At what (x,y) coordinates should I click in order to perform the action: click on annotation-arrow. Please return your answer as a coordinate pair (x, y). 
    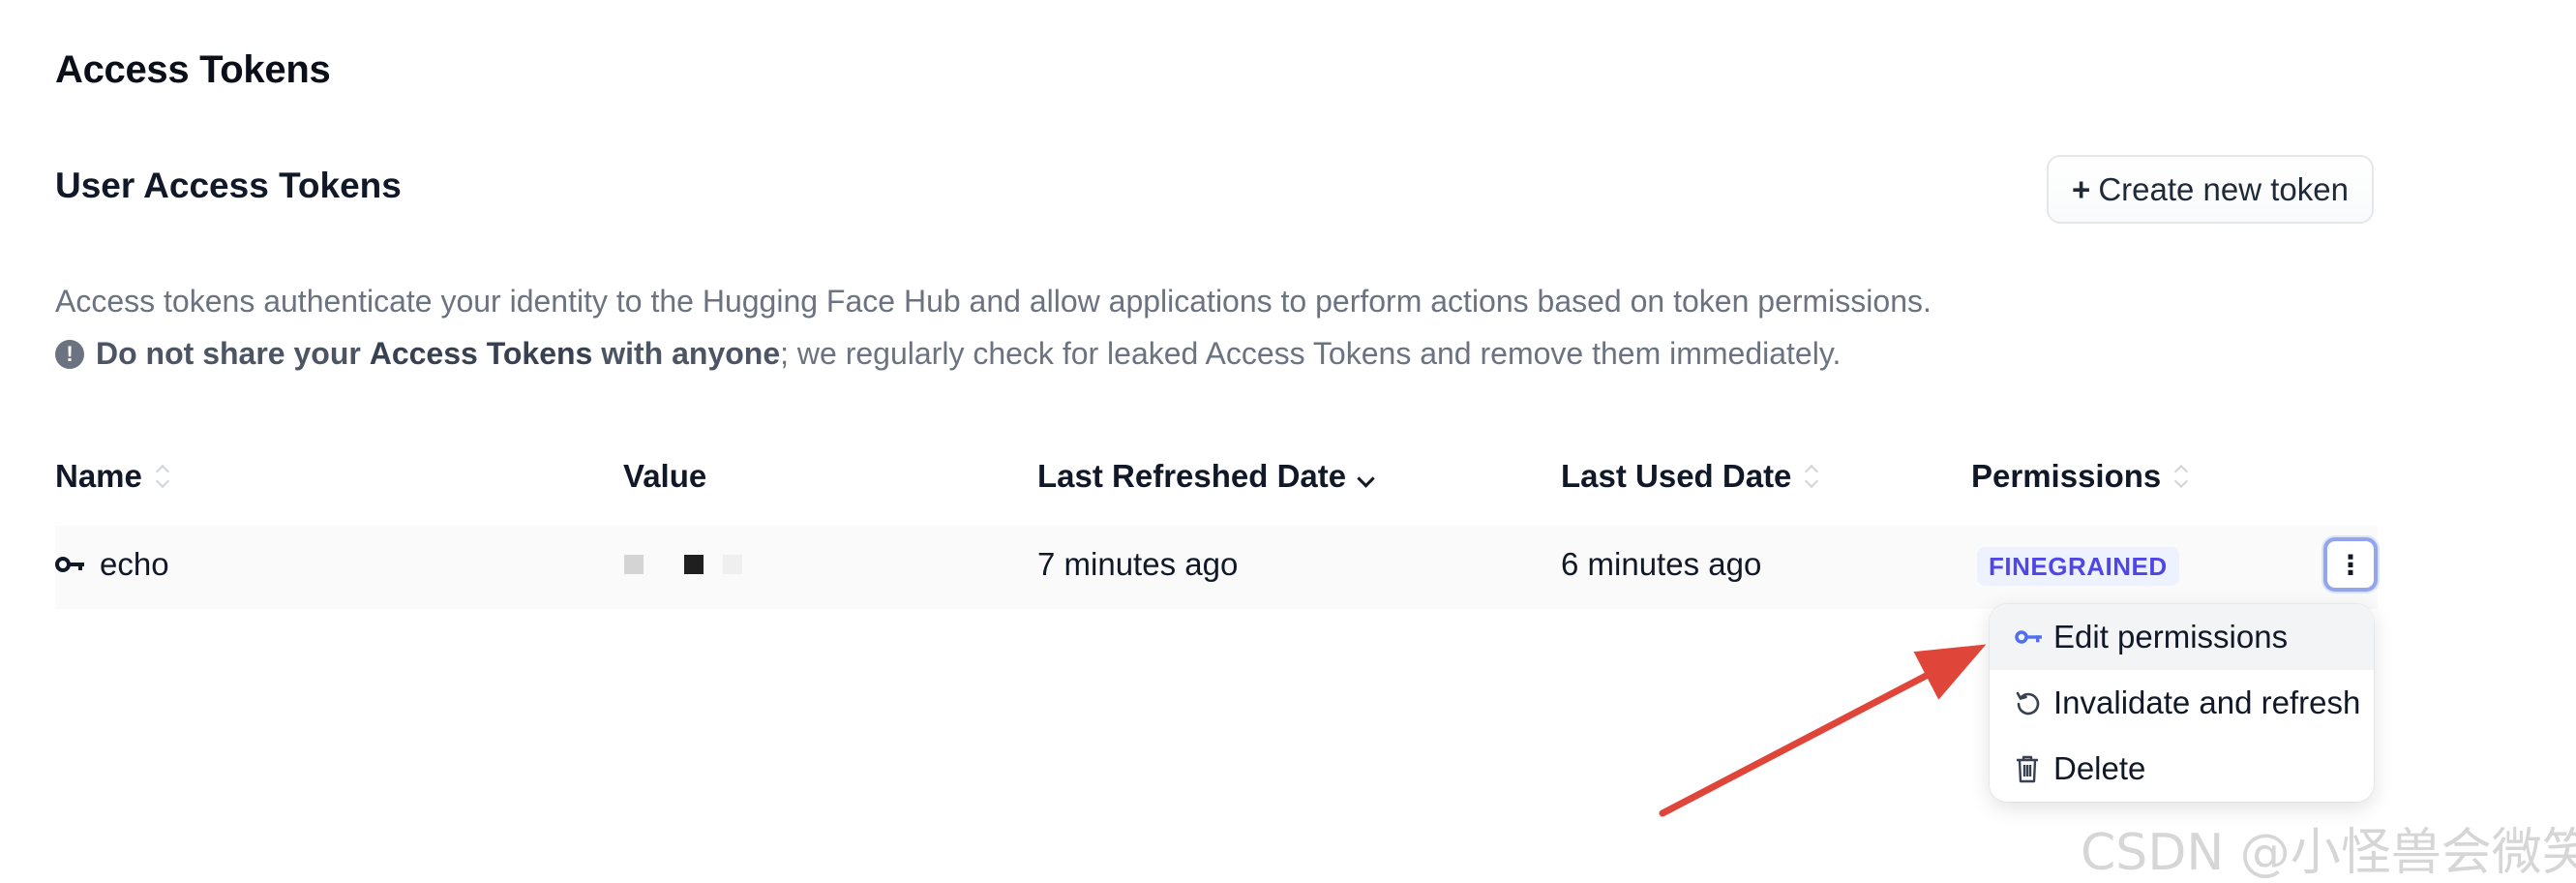
    Looking at the image, I should click on (1823, 730).